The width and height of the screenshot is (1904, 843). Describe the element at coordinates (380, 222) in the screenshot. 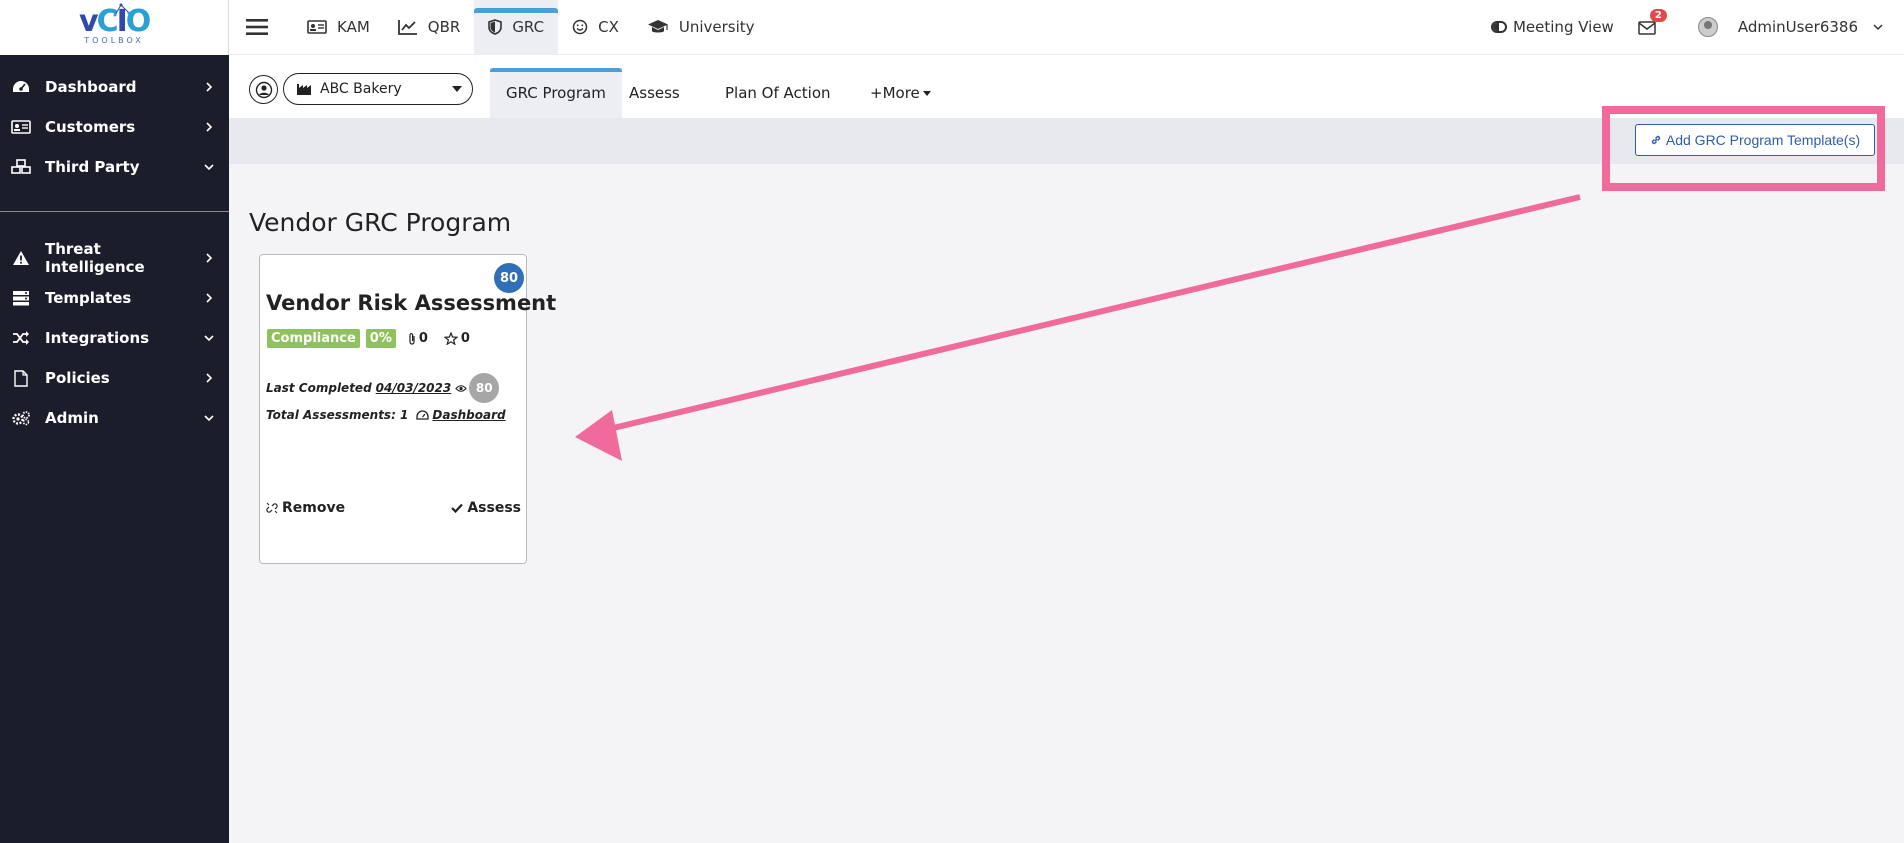

I see `page-title: Vendor GRC Program` at that location.